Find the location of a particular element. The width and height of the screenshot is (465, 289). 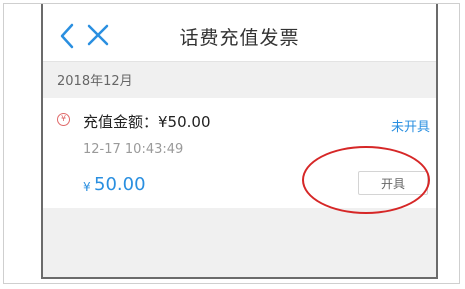

yuan-badge-icon: ¥ is located at coordinates (63, 119).